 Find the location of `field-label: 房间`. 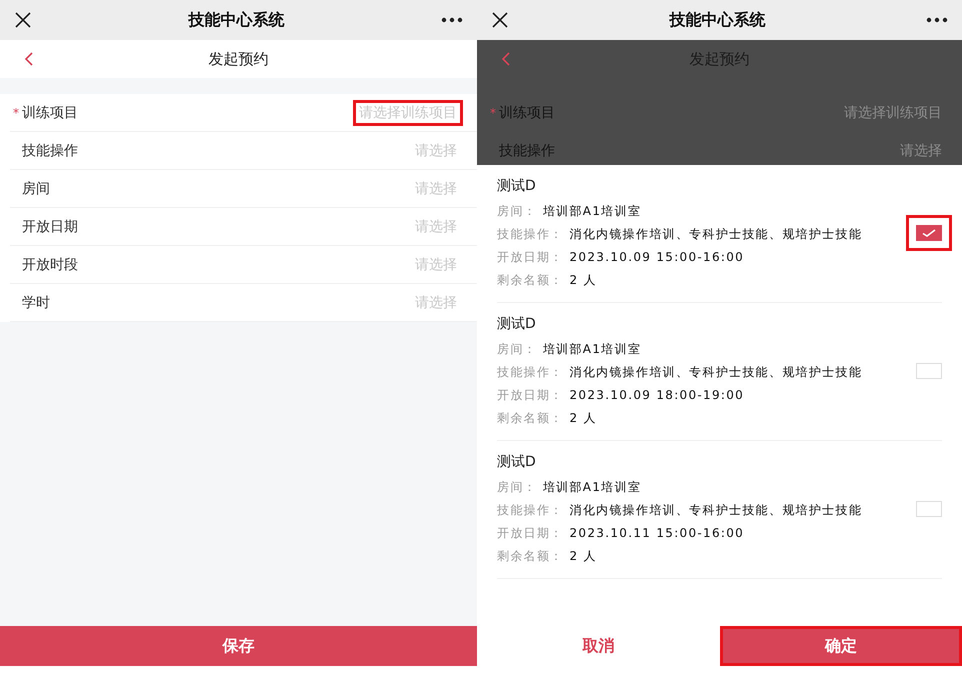

field-label: 房间 is located at coordinates (36, 189).